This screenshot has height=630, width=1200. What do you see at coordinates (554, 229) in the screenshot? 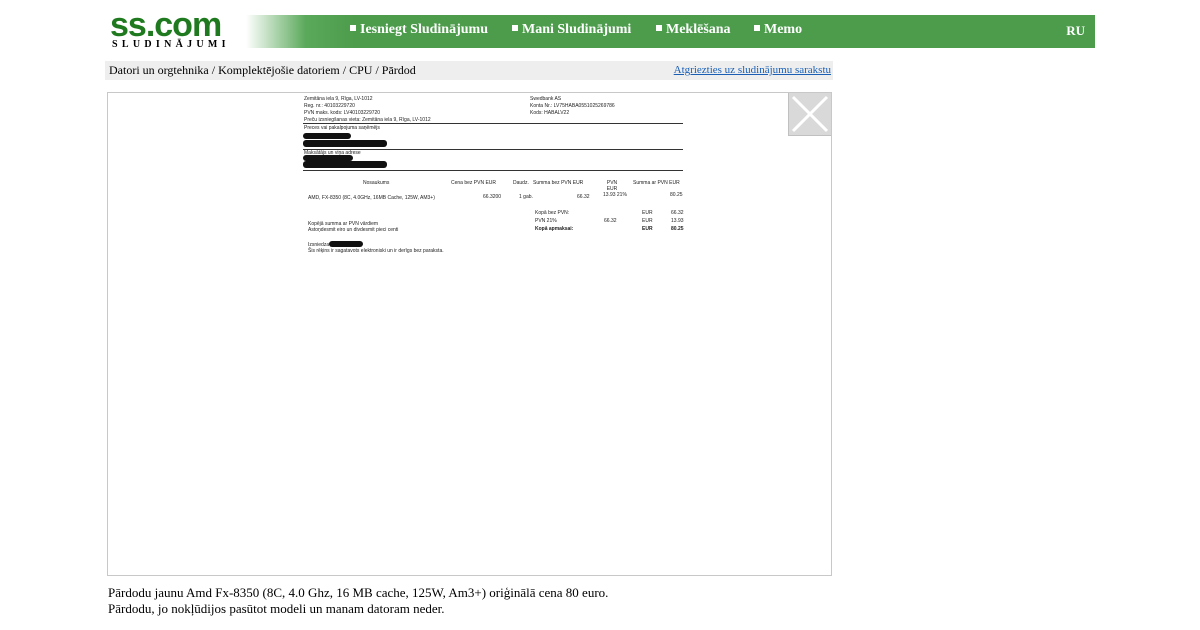
I see `invoice-total-label: Kopā apmaksai:` at bounding box center [554, 229].